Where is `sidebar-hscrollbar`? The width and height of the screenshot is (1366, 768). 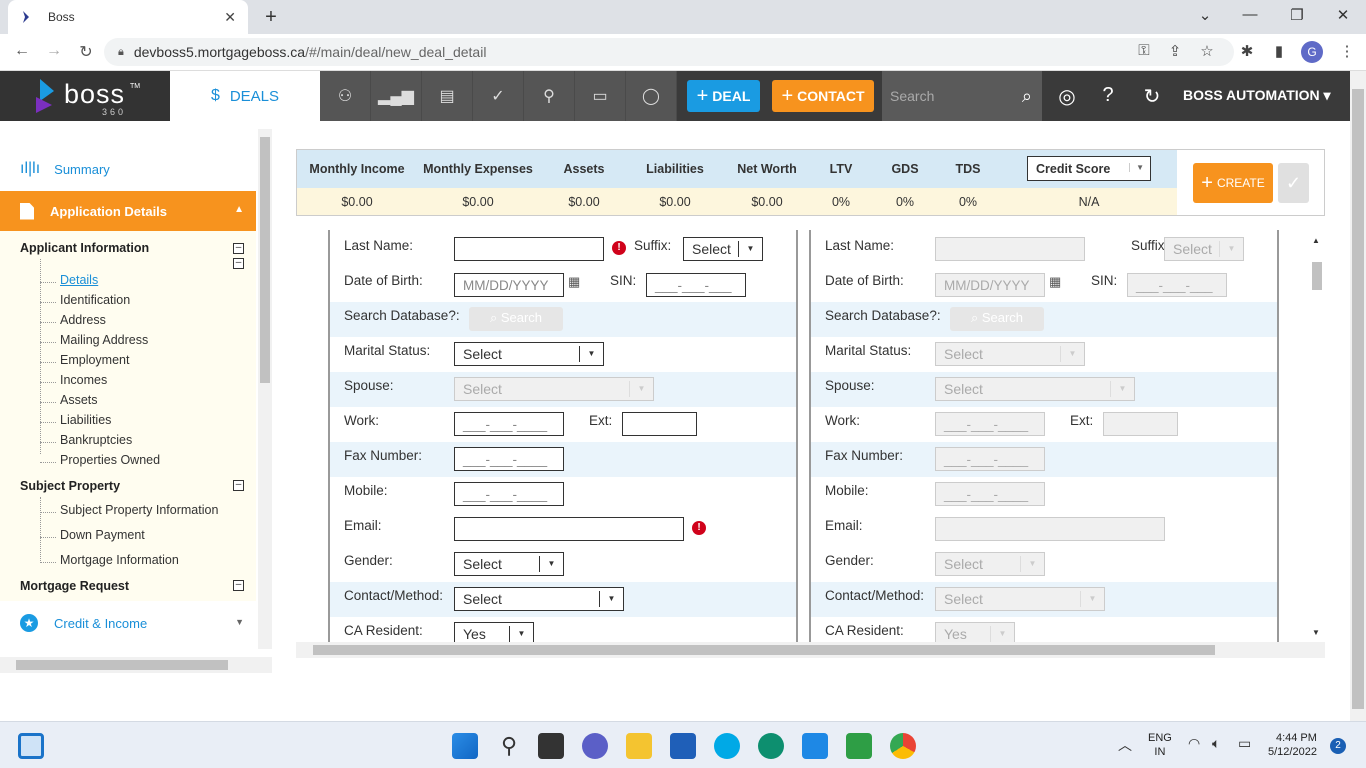
sidebar-hscrollbar is located at coordinates (136, 665).